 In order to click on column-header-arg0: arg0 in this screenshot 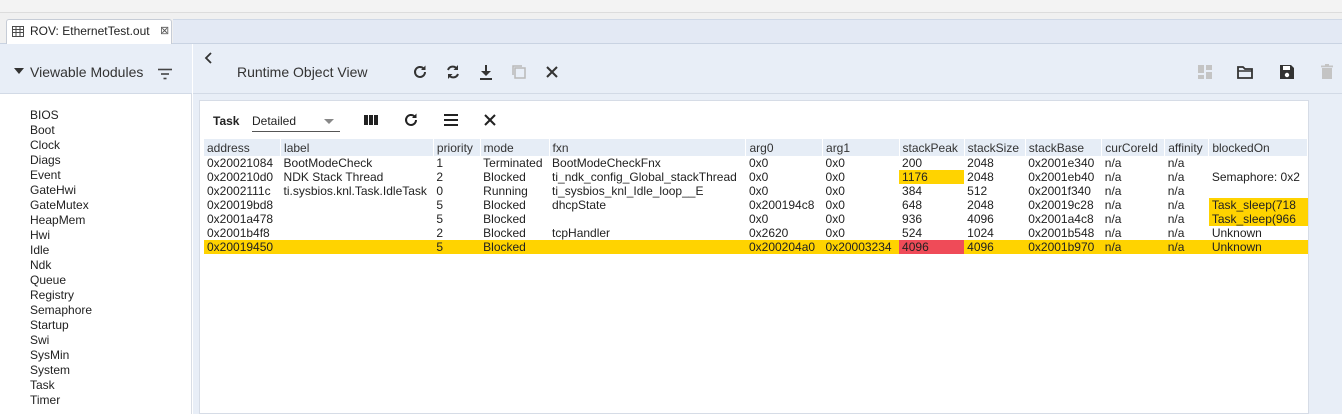, I will do `click(784, 147)`.